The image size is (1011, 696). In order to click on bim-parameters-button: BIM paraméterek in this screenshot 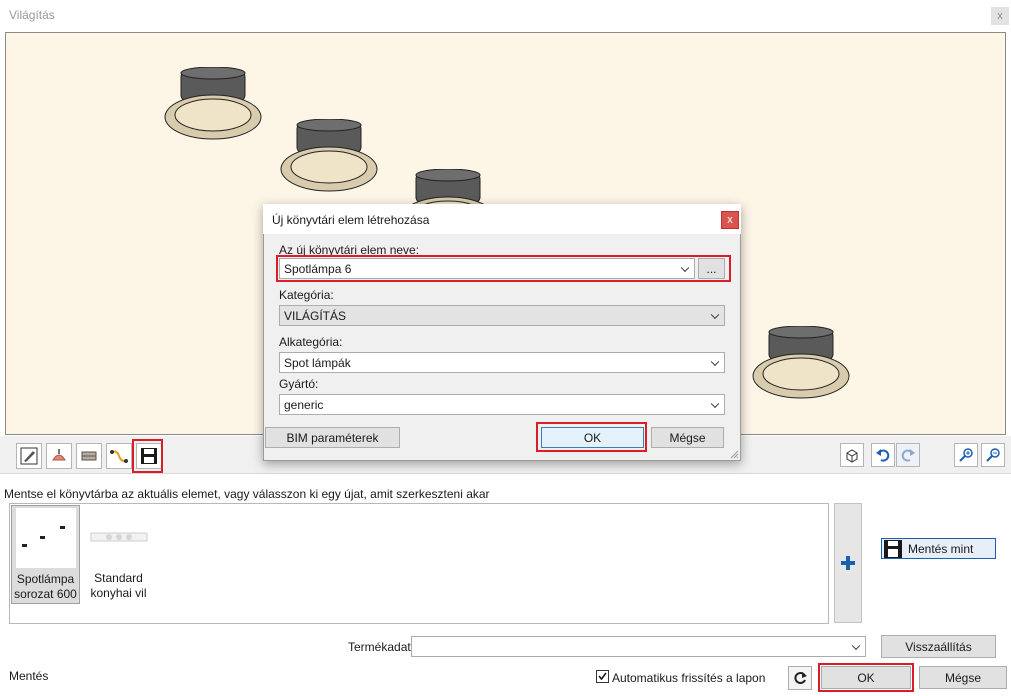, I will do `click(332, 437)`.